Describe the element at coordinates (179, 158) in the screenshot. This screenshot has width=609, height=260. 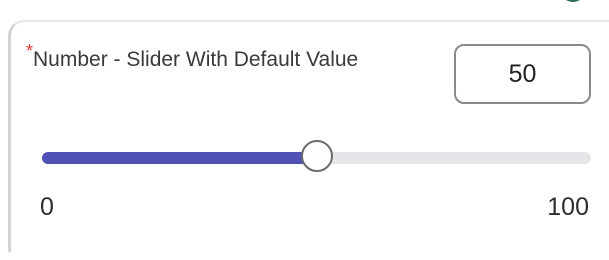
I see `slider-fill` at that location.